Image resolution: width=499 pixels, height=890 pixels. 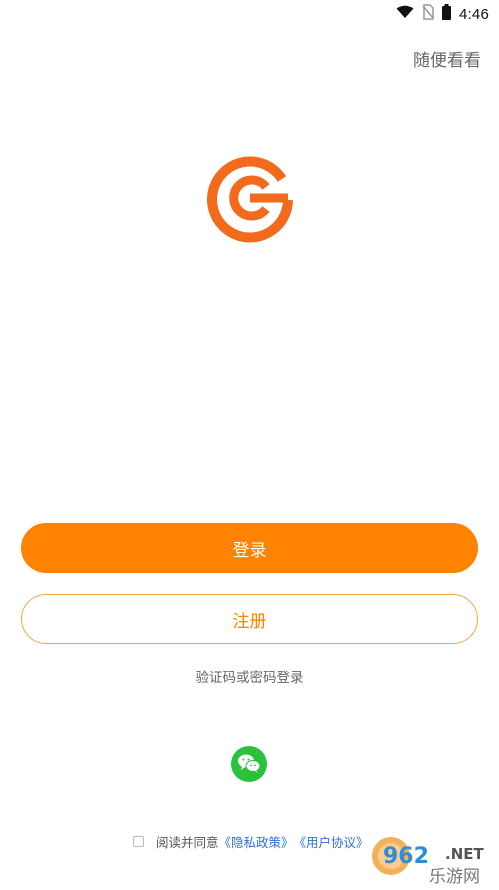 What do you see at coordinates (406, 856) in the screenshot?
I see `watermark-number: 962` at bounding box center [406, 856].